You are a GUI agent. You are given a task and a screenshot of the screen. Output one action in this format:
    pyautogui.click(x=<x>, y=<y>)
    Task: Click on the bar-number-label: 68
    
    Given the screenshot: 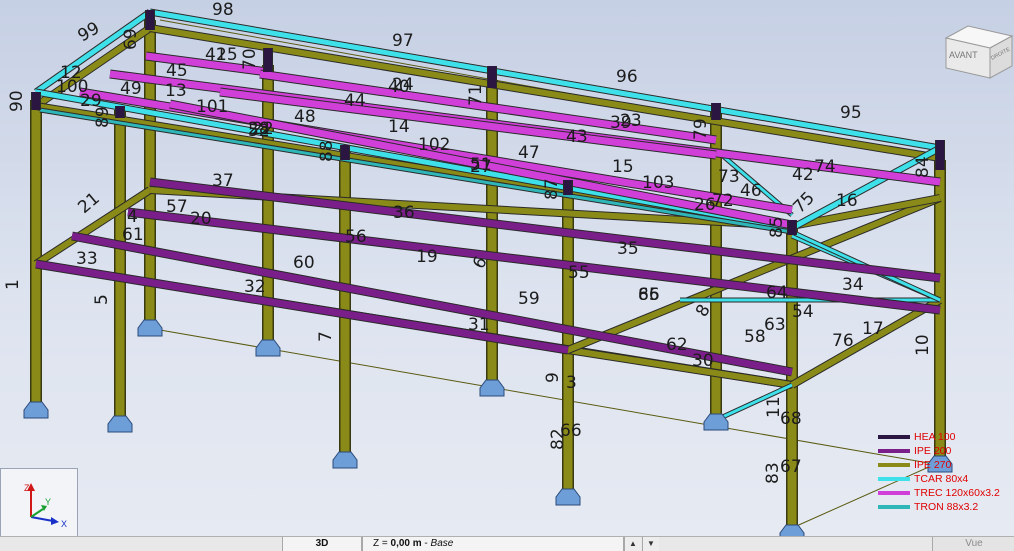 What is the action you would take?
    pyautogui.click(x=791, y=419)
    